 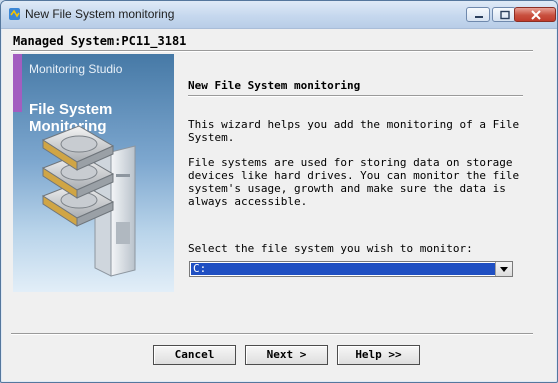 I want to click on page-title: New File System monitoring, so click(x=274, y=85).